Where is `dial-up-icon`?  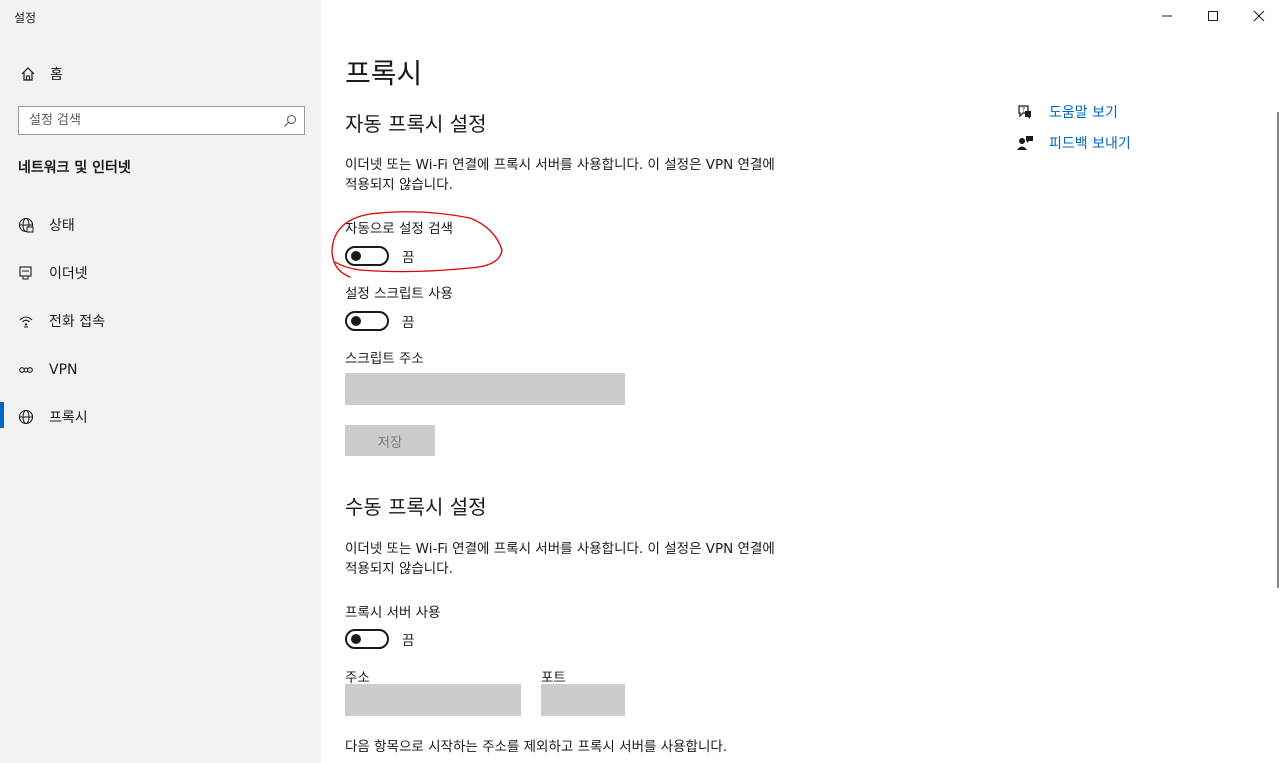
dial-up-icon is located at coordinates (26, 321).